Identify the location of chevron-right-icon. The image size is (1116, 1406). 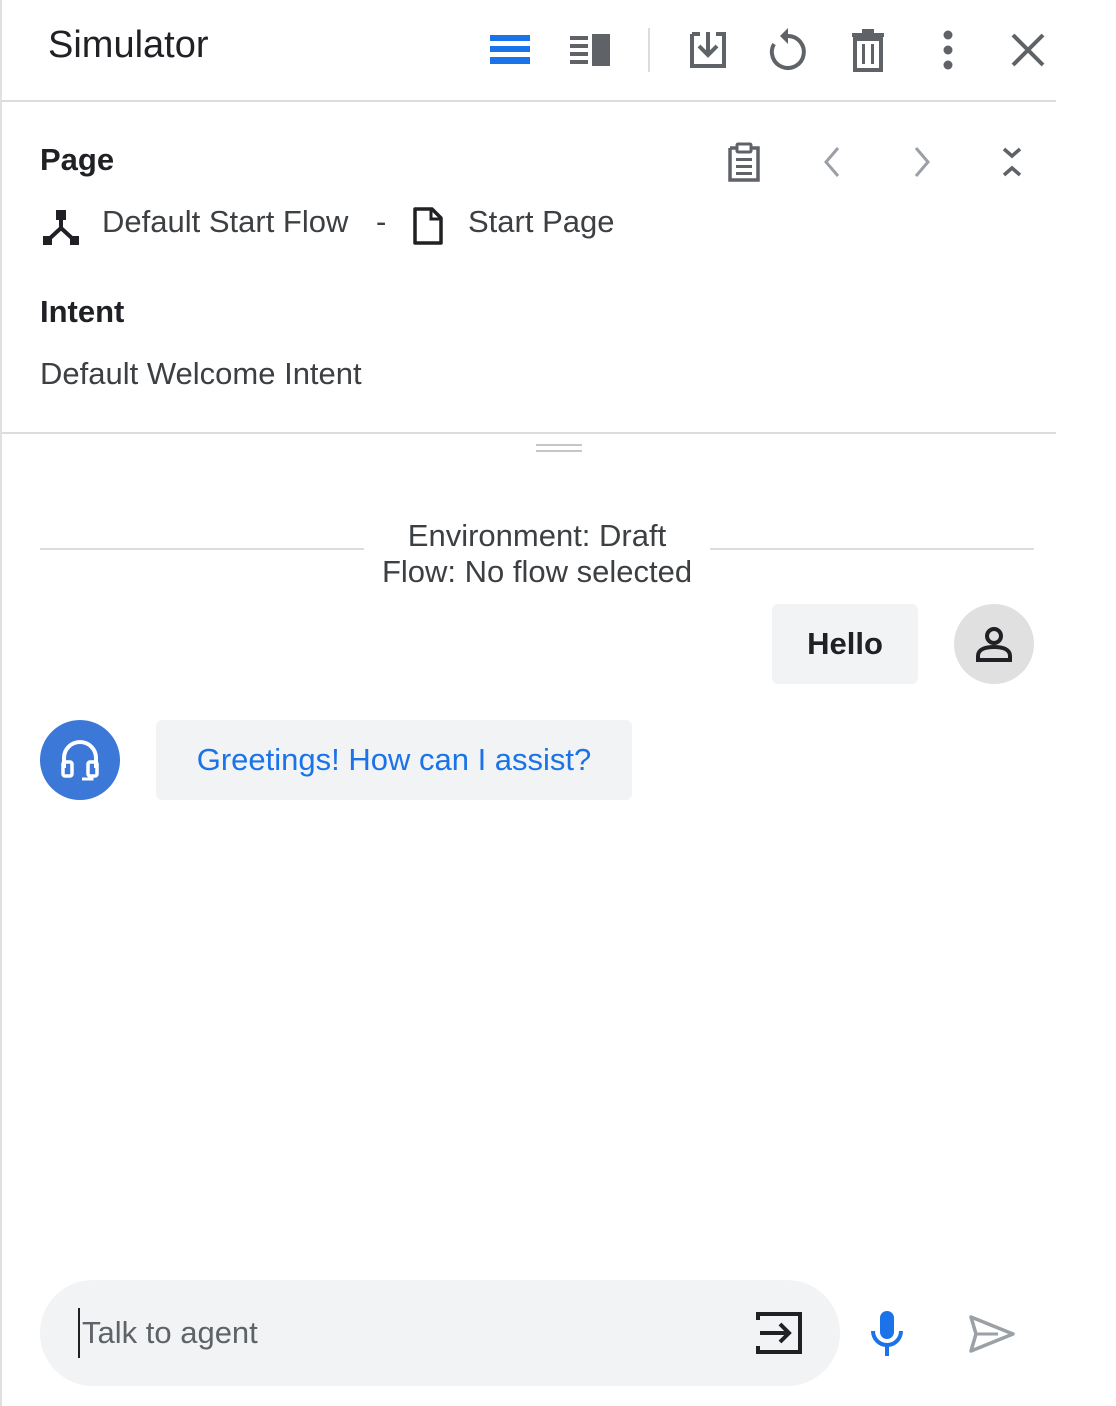
(922, 162).